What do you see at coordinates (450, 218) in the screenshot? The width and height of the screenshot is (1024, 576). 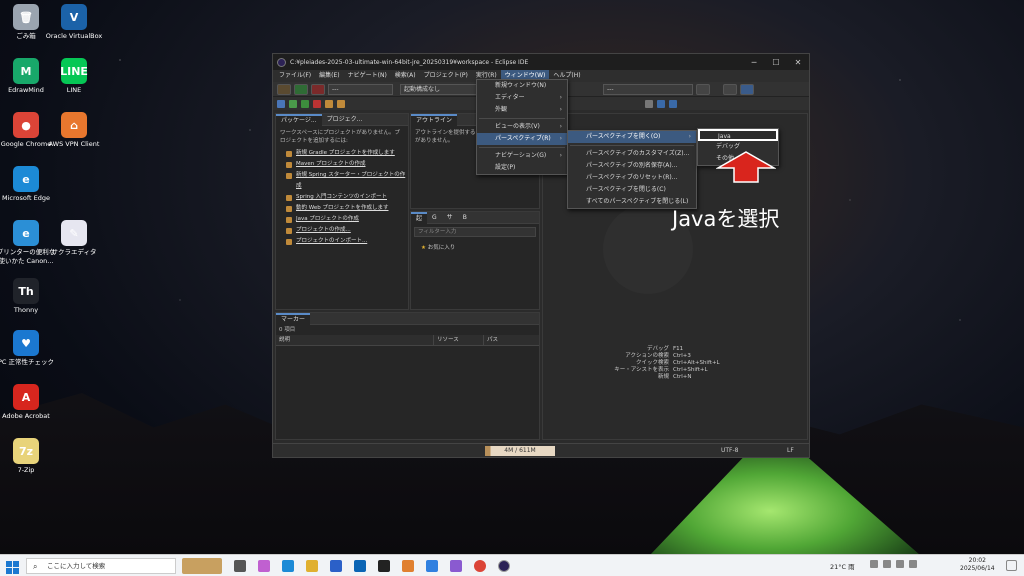 I see `tab-sa: サ` at bounding box center [450, 218].